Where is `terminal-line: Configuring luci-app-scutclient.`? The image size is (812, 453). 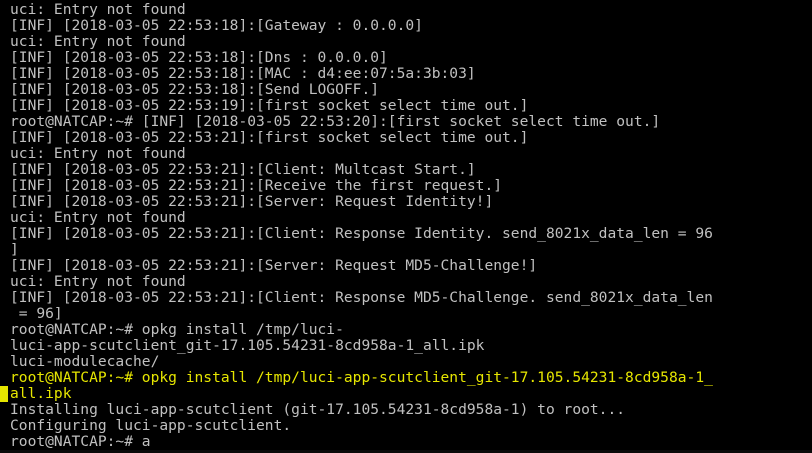 terminal-line: Configuring luci-app-scutclient. is located at coordinates (151, 426).